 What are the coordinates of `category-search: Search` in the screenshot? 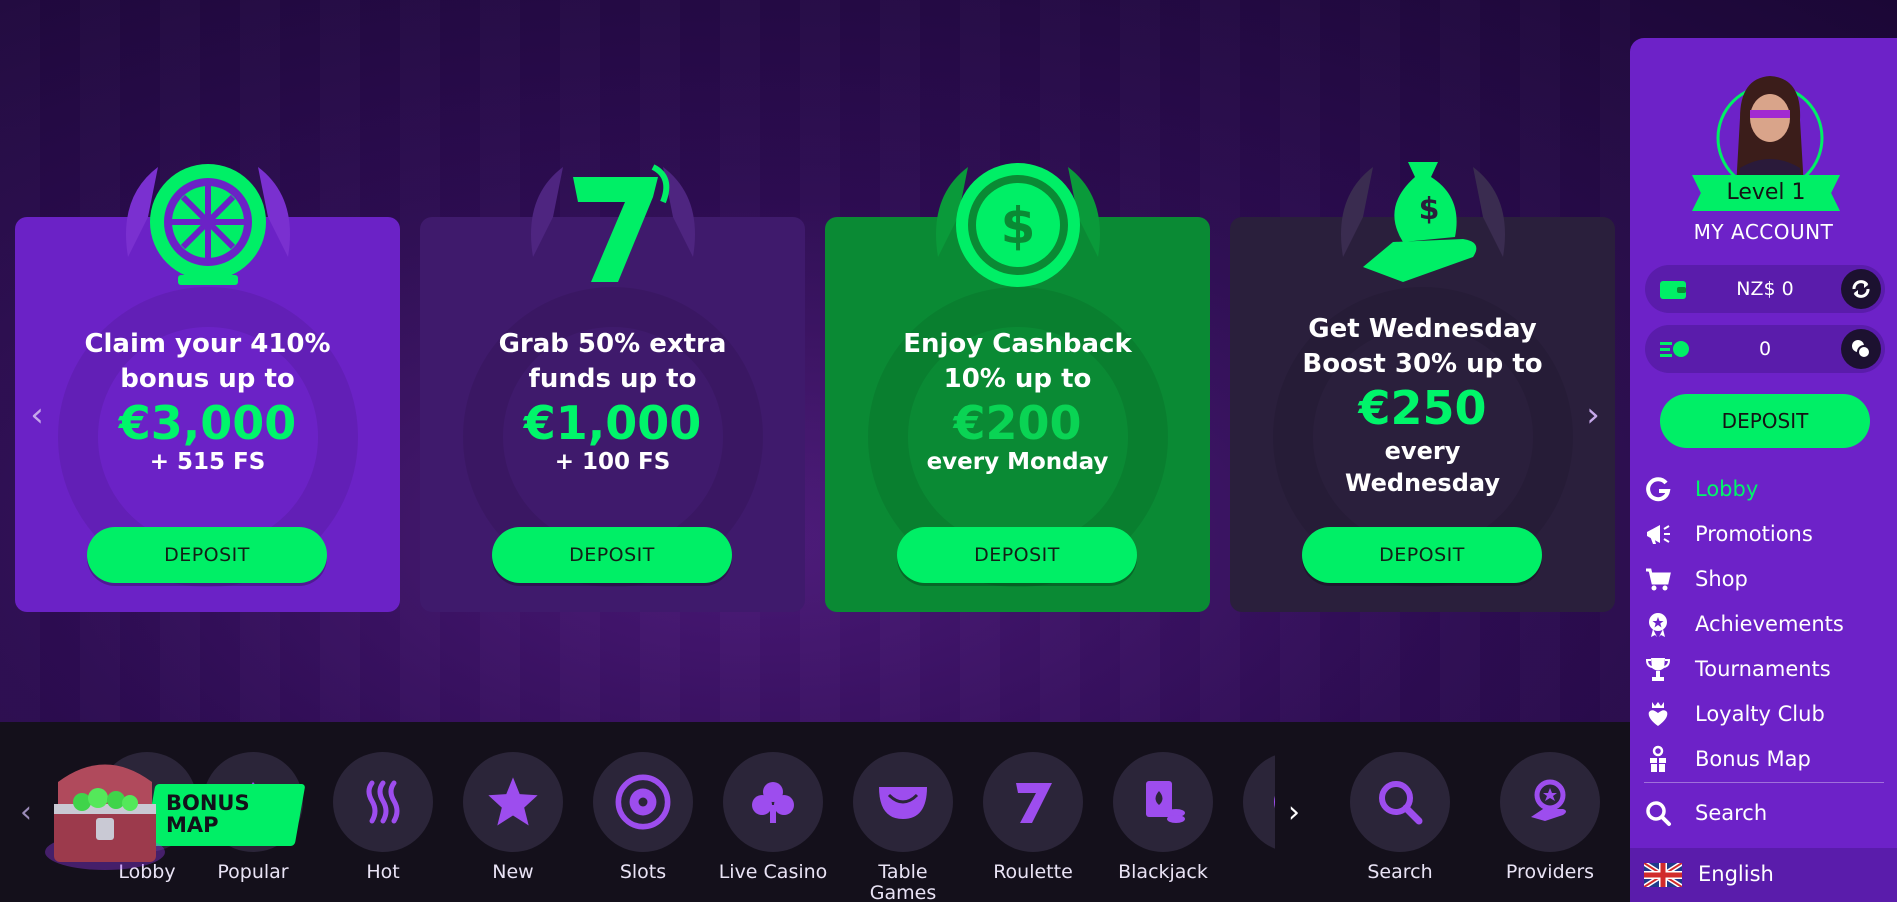 It's located at (1400, 817).